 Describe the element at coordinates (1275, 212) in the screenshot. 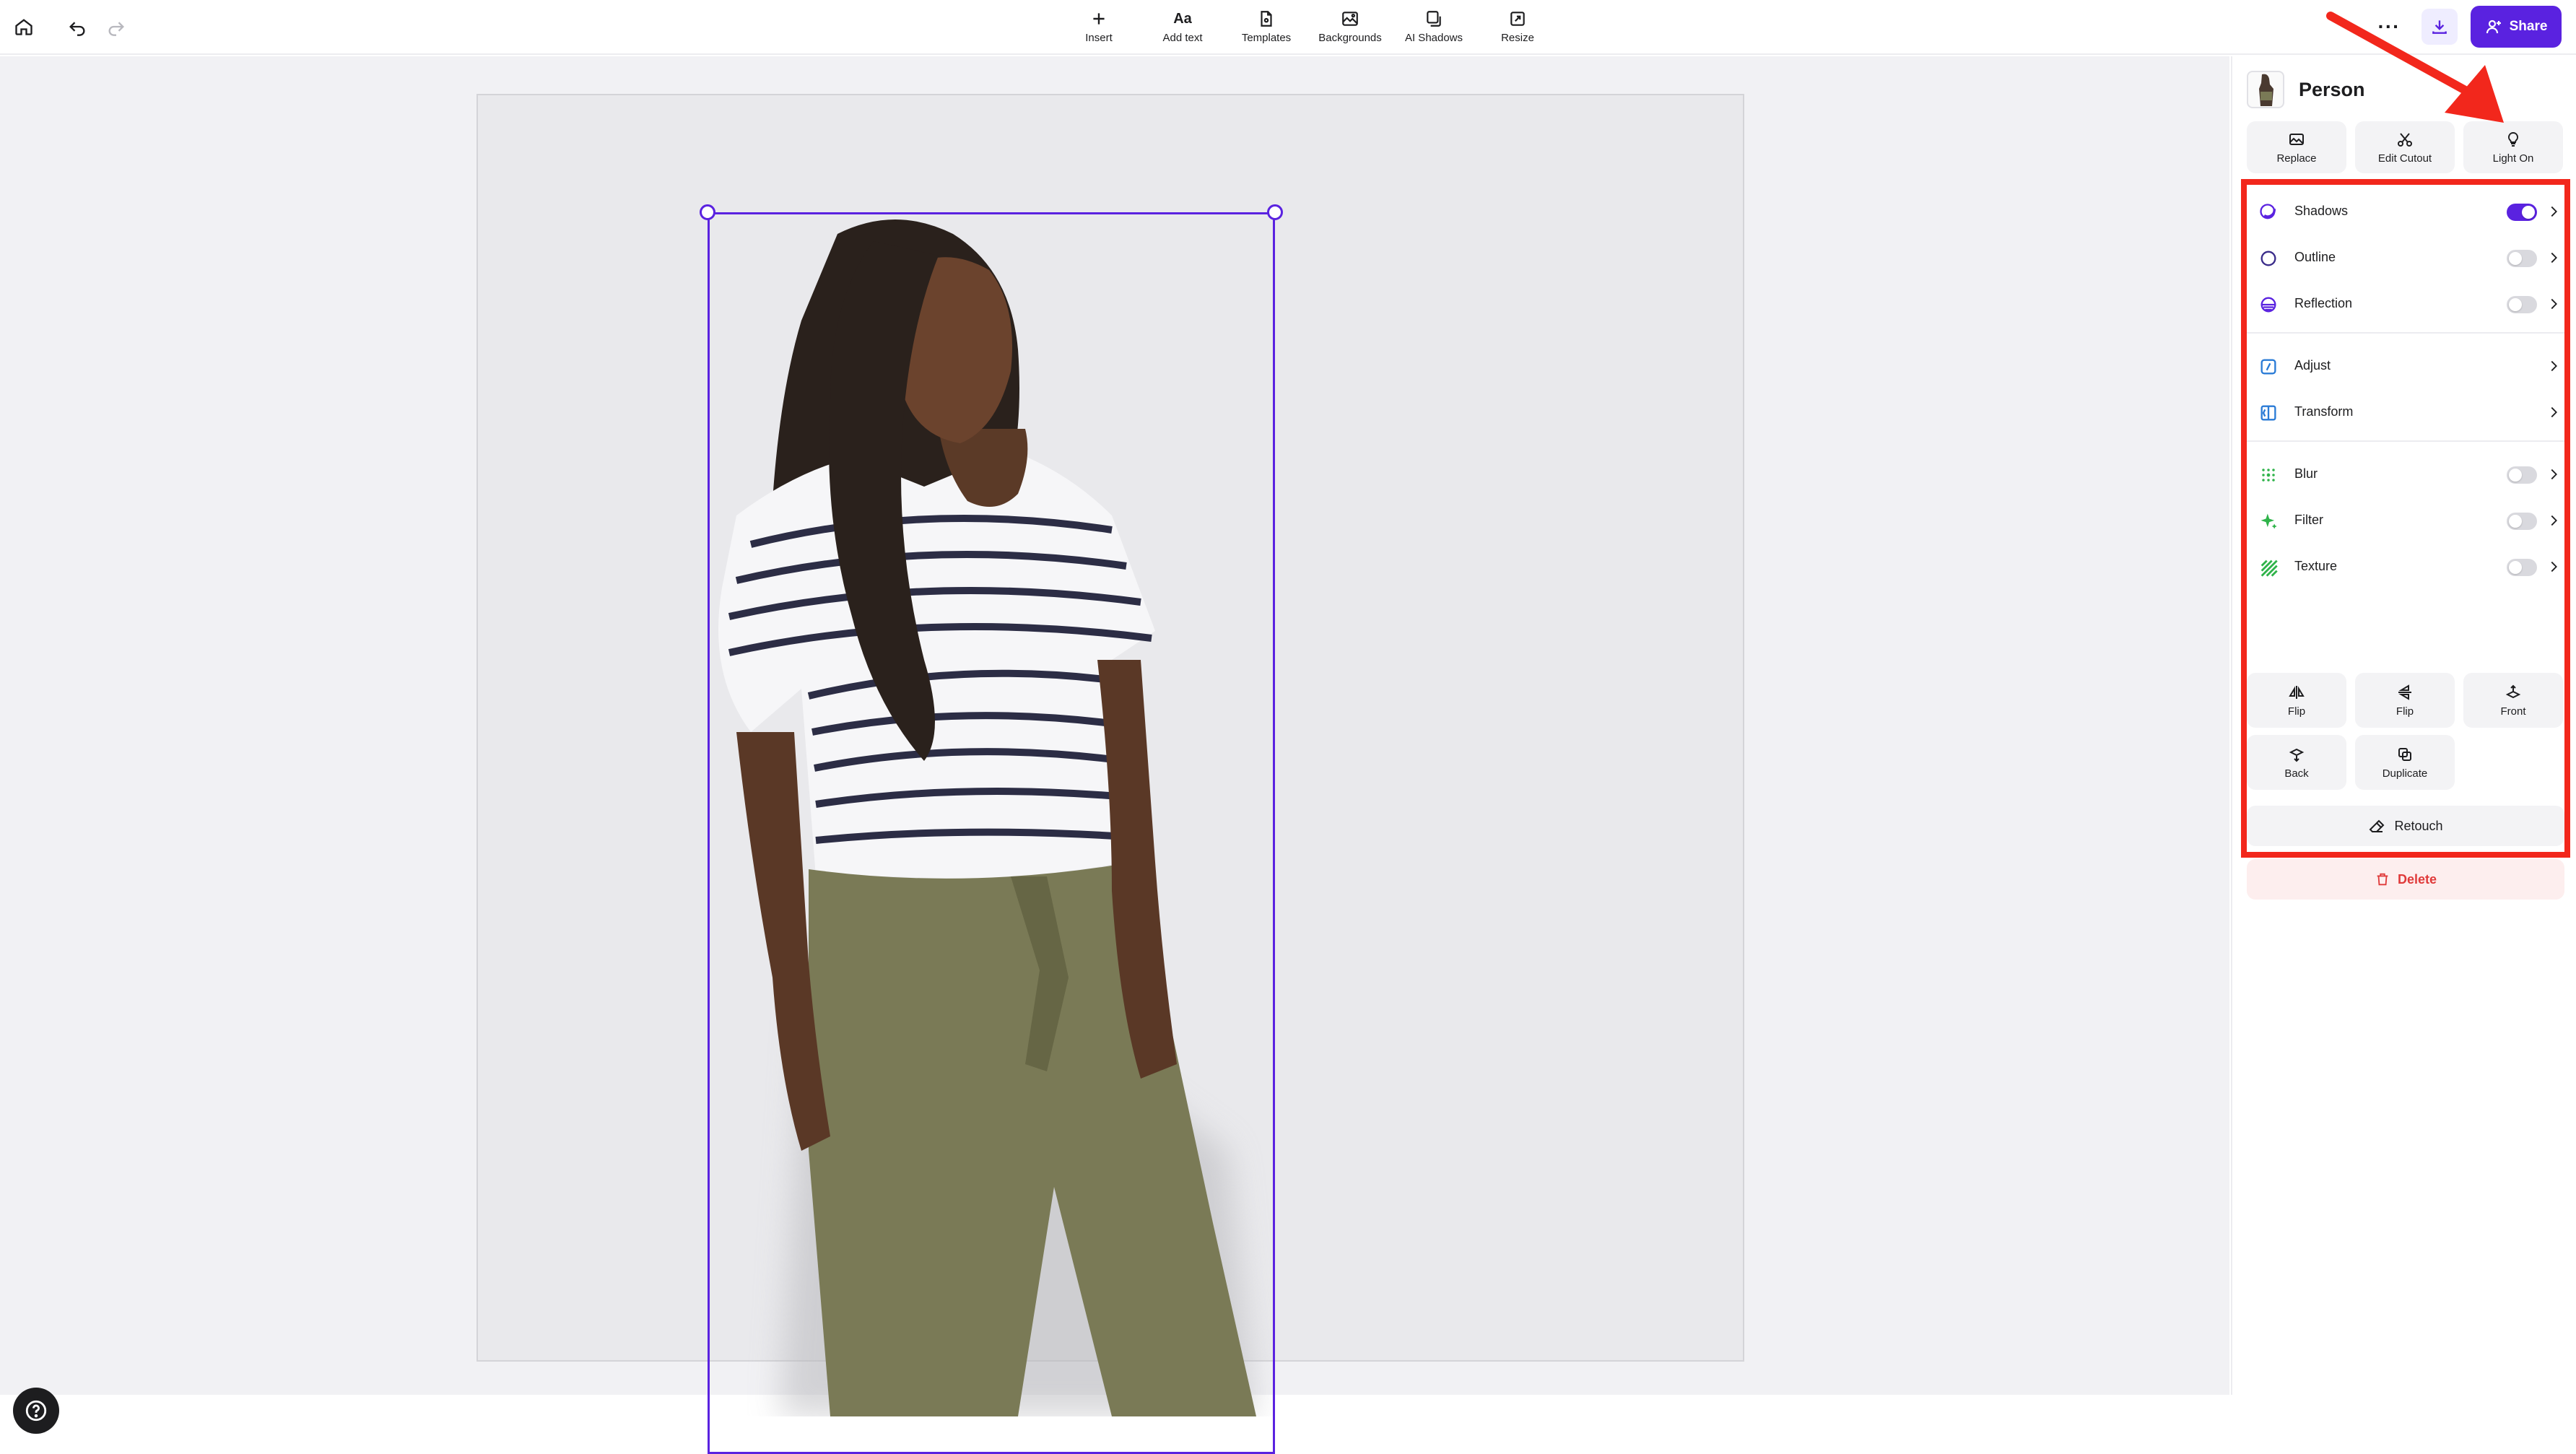

I see `resize-handle-top-right` at that location.